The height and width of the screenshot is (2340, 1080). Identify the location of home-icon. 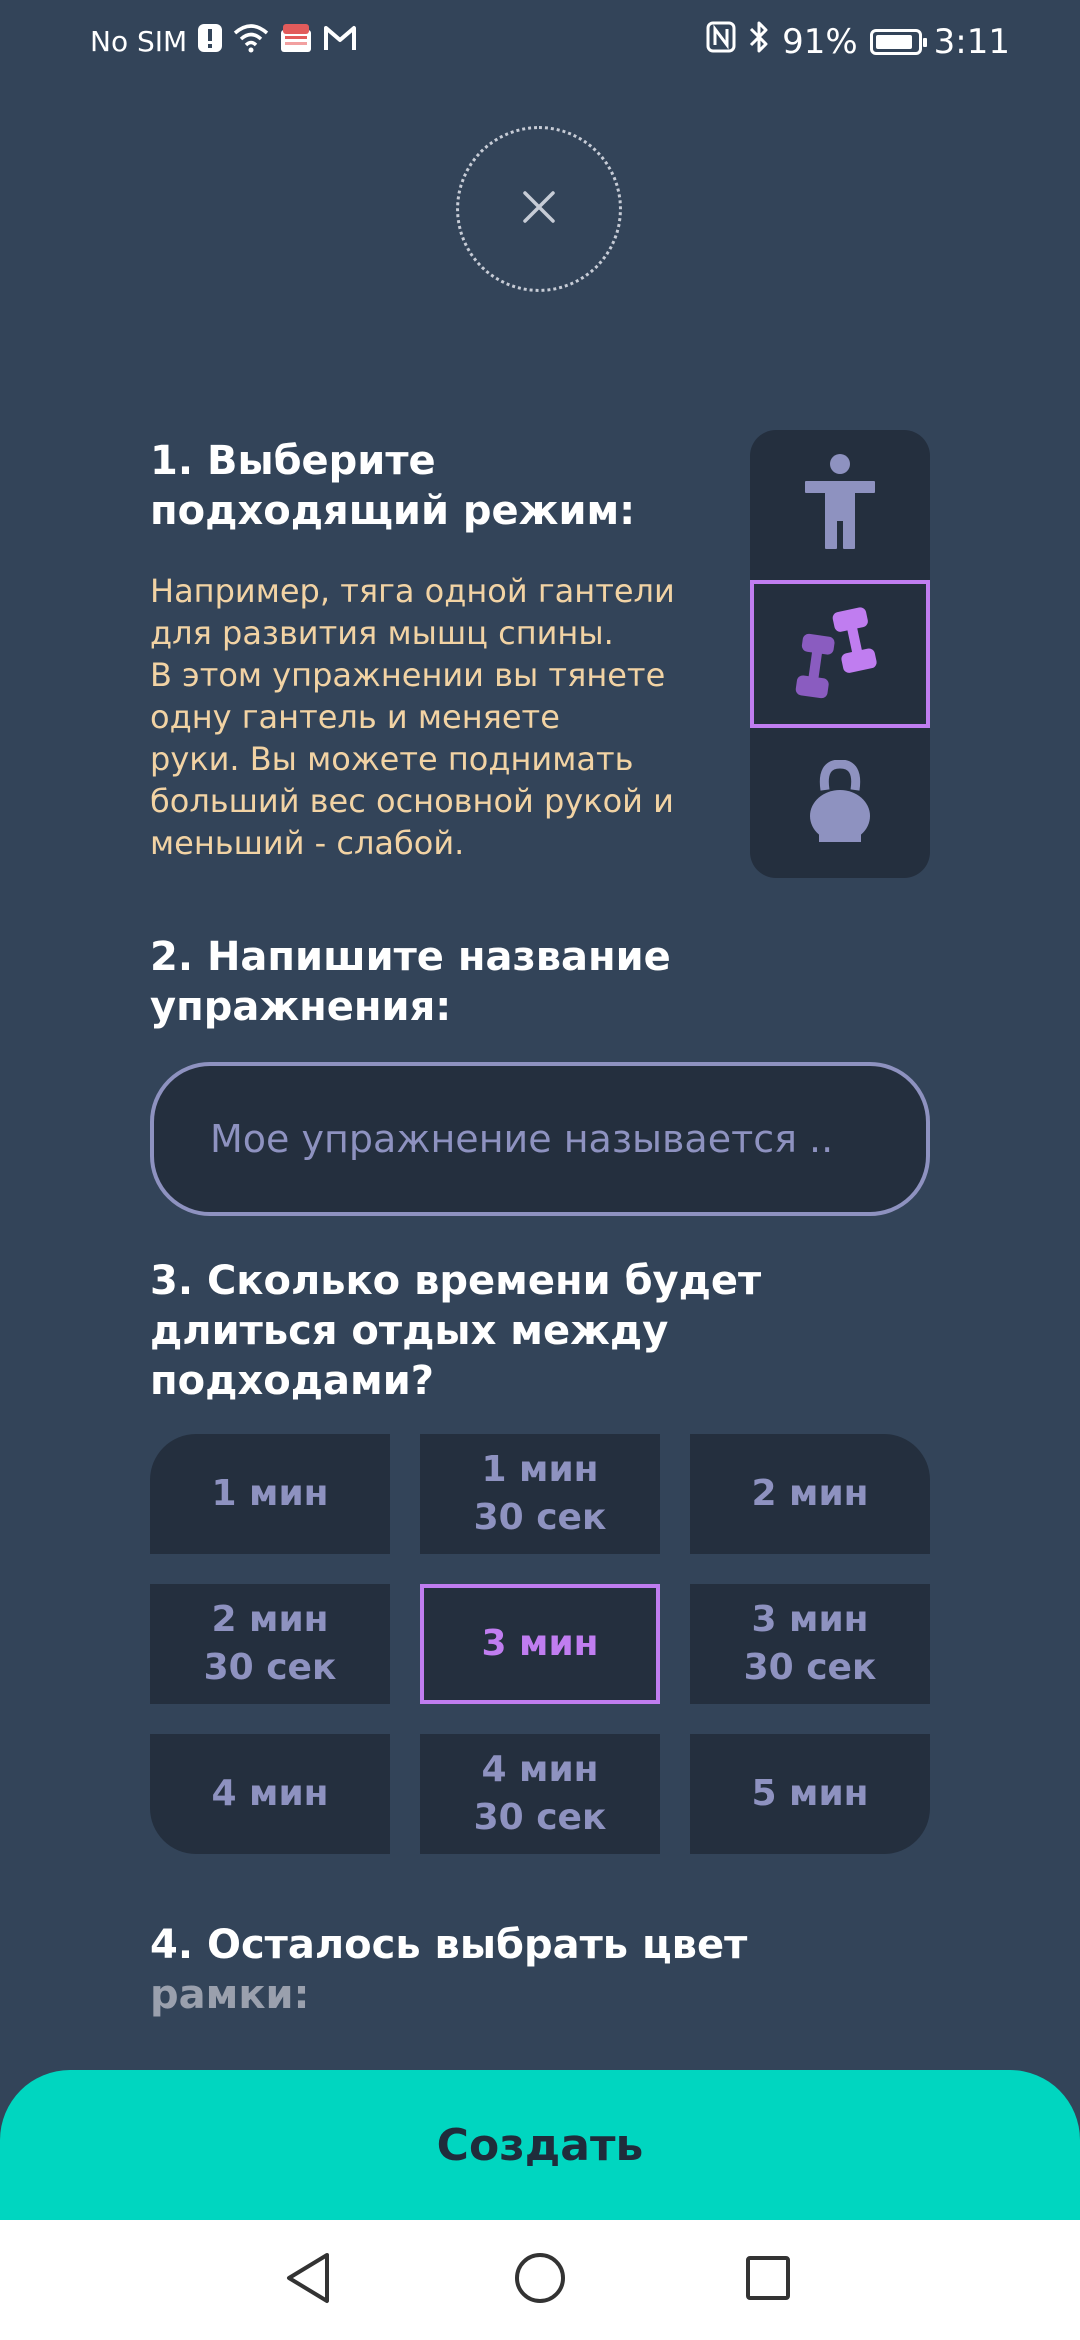
(540, 2280).